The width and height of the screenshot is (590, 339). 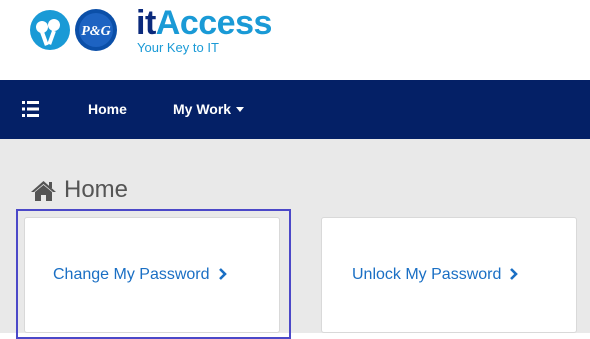 What do you see at coordinates (240, 109) in the screenshot?
I see `caret-down-icon` at bounding box center [240, 109].